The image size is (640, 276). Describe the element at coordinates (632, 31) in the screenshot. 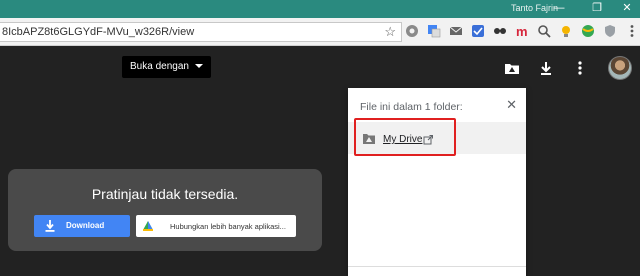

I see `menu-dots-icon` at that location.